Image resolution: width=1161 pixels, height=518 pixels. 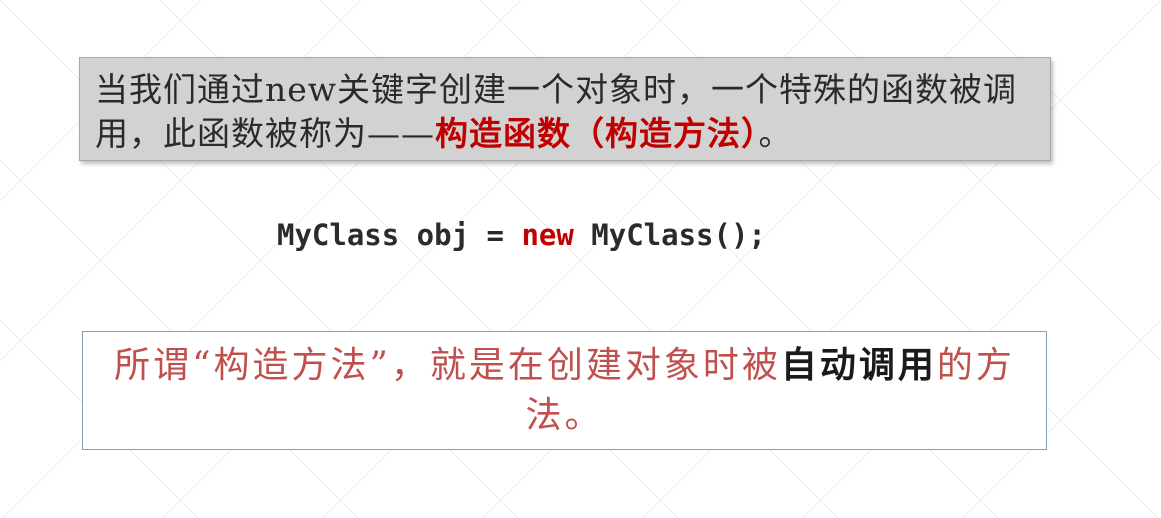 What do you see at coordinates (669, 235) in the screenshot?
I see `code-constructor-call: MyClass();` at bounding box center [669, 235].